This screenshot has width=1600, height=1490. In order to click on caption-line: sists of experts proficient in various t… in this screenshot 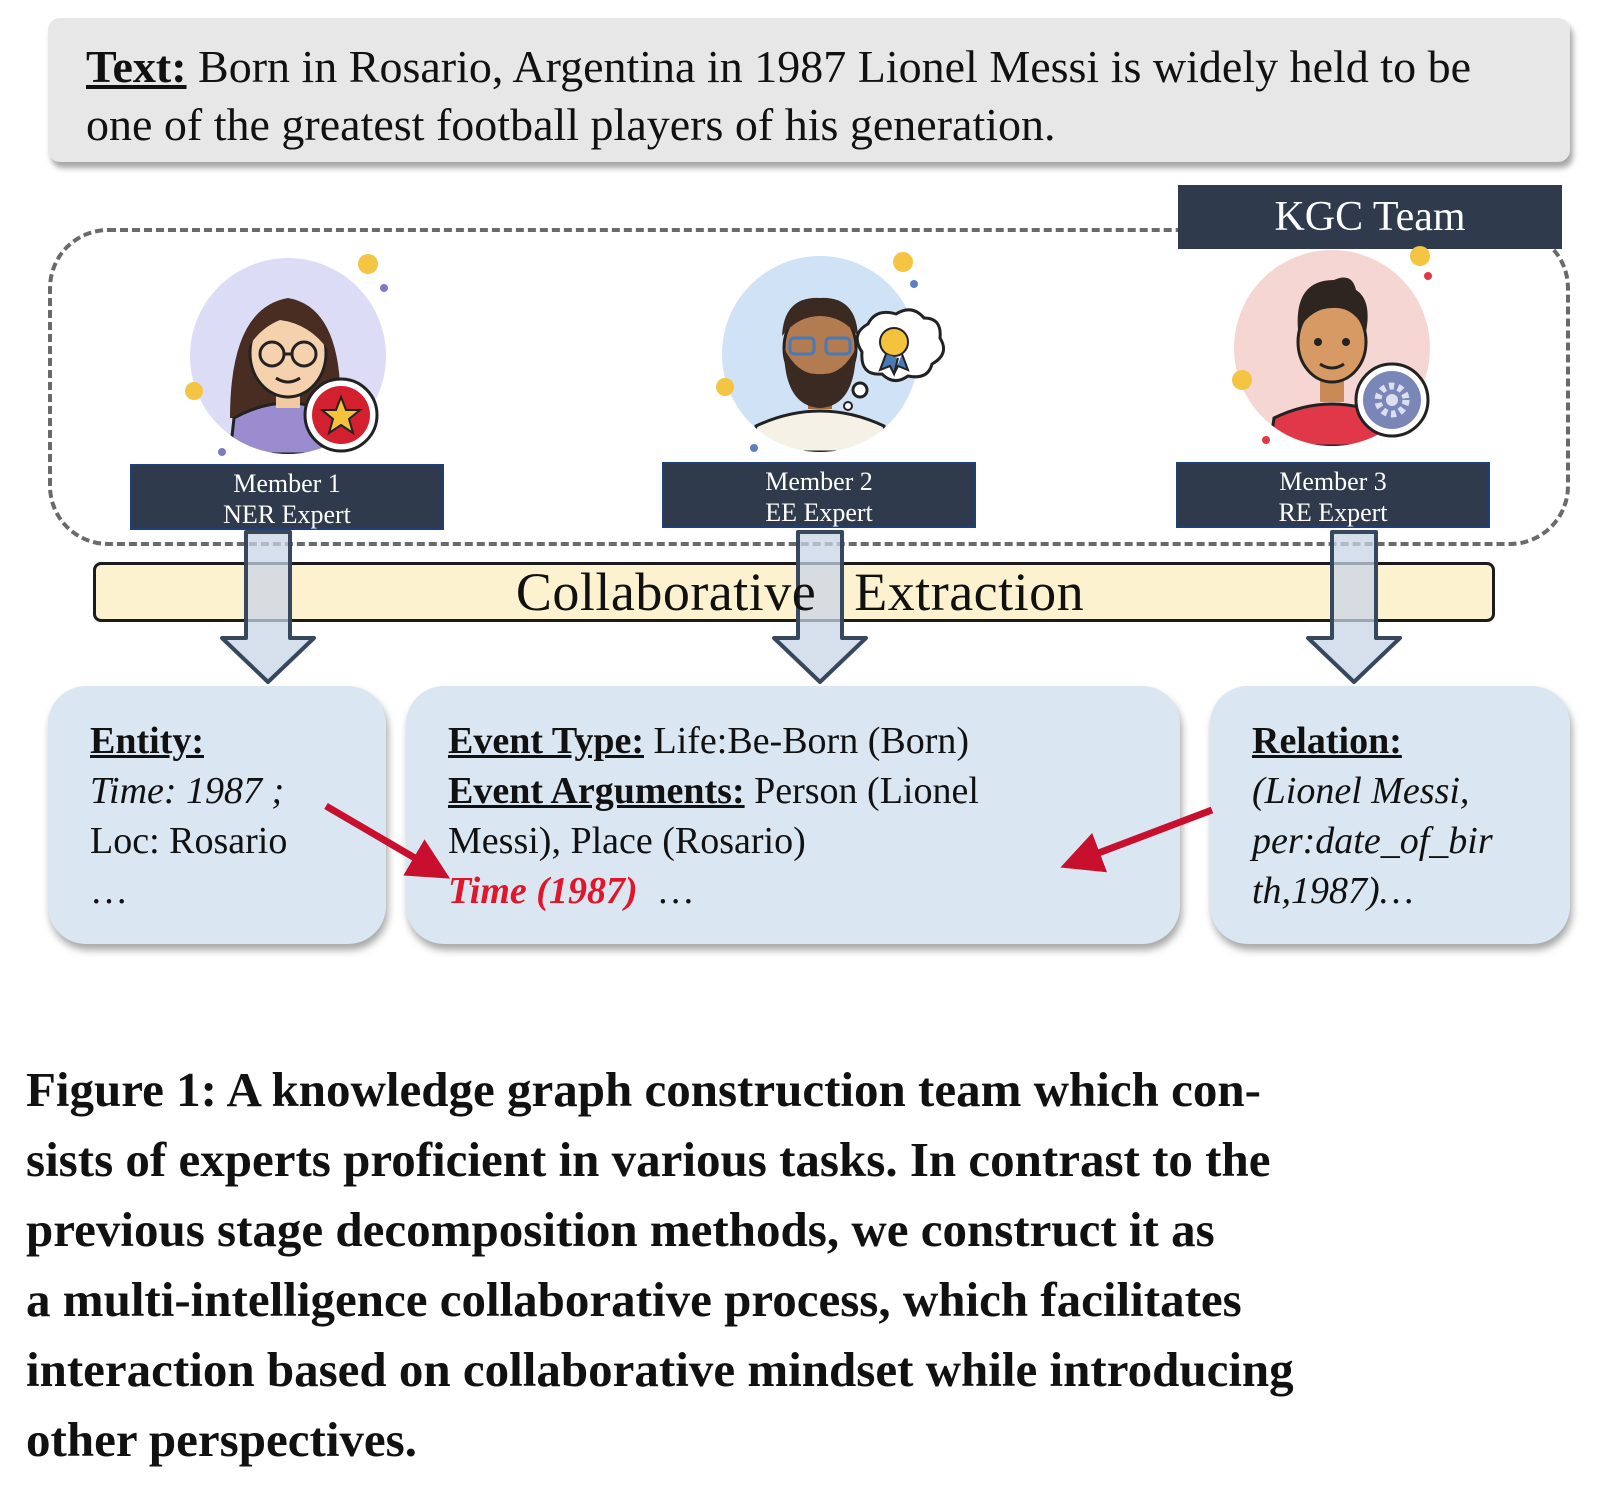, I will do `click(648, 1159)`.